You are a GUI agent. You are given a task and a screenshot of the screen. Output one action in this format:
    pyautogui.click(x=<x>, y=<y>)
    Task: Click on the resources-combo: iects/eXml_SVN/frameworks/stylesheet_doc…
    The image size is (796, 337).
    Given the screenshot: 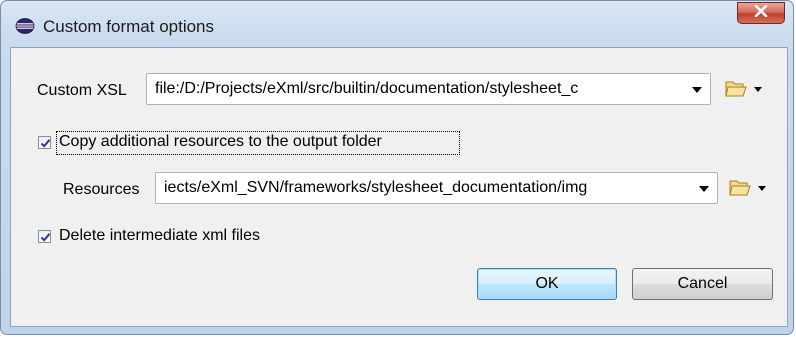 What is the action you would take?
    pyautogui.click(x=436, y=188)
    